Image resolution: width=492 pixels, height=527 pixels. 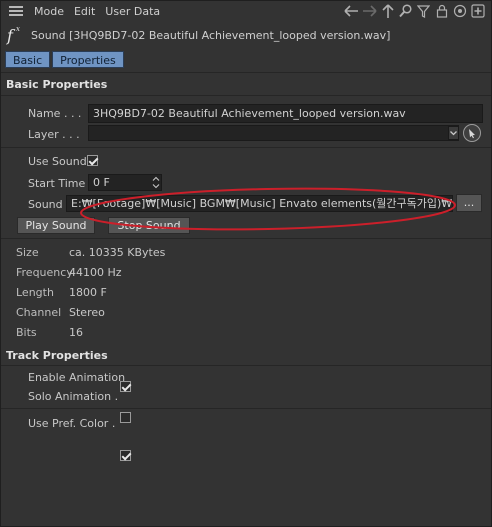 I want to click on info-value-frequency: 44100 Hz, so click(x=95, y=272).